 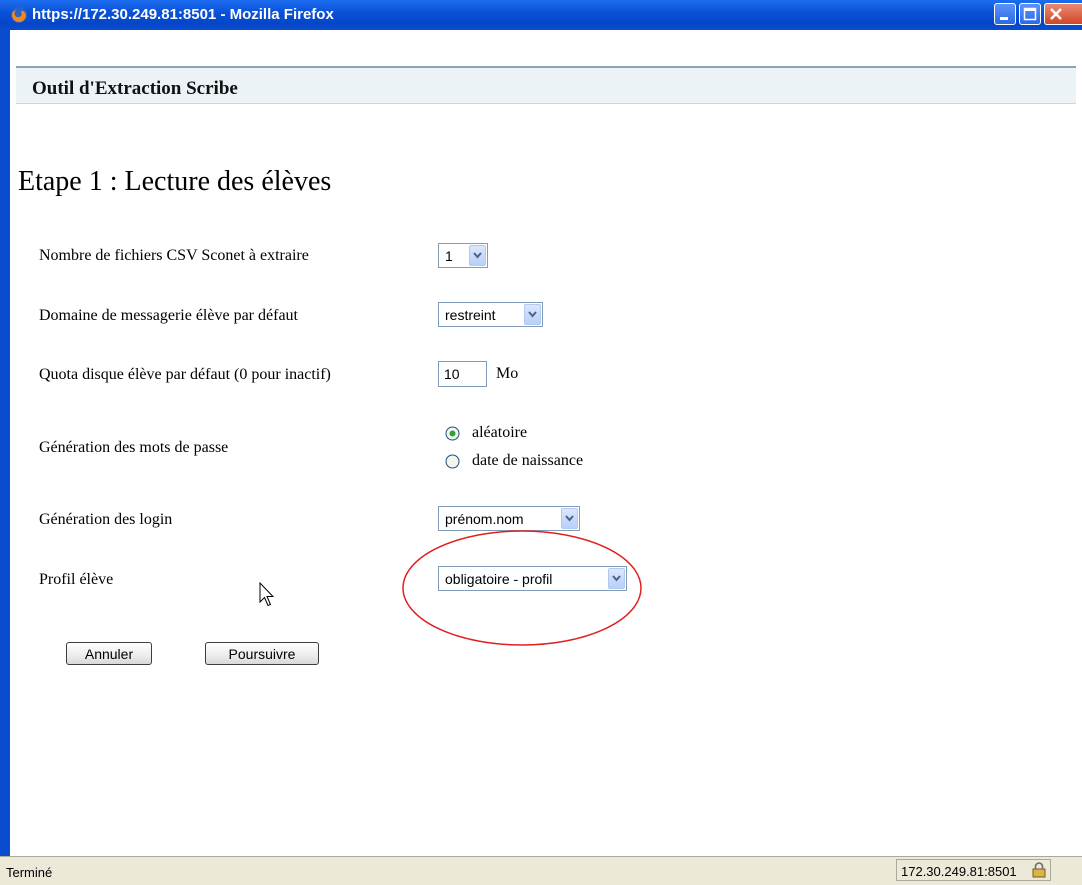 What do you see at coordinates (168, 315) in the screenshot?
I see `mail-domain-label: Domaine de messagerie élève par défaut` at bounding box center [168, 315].